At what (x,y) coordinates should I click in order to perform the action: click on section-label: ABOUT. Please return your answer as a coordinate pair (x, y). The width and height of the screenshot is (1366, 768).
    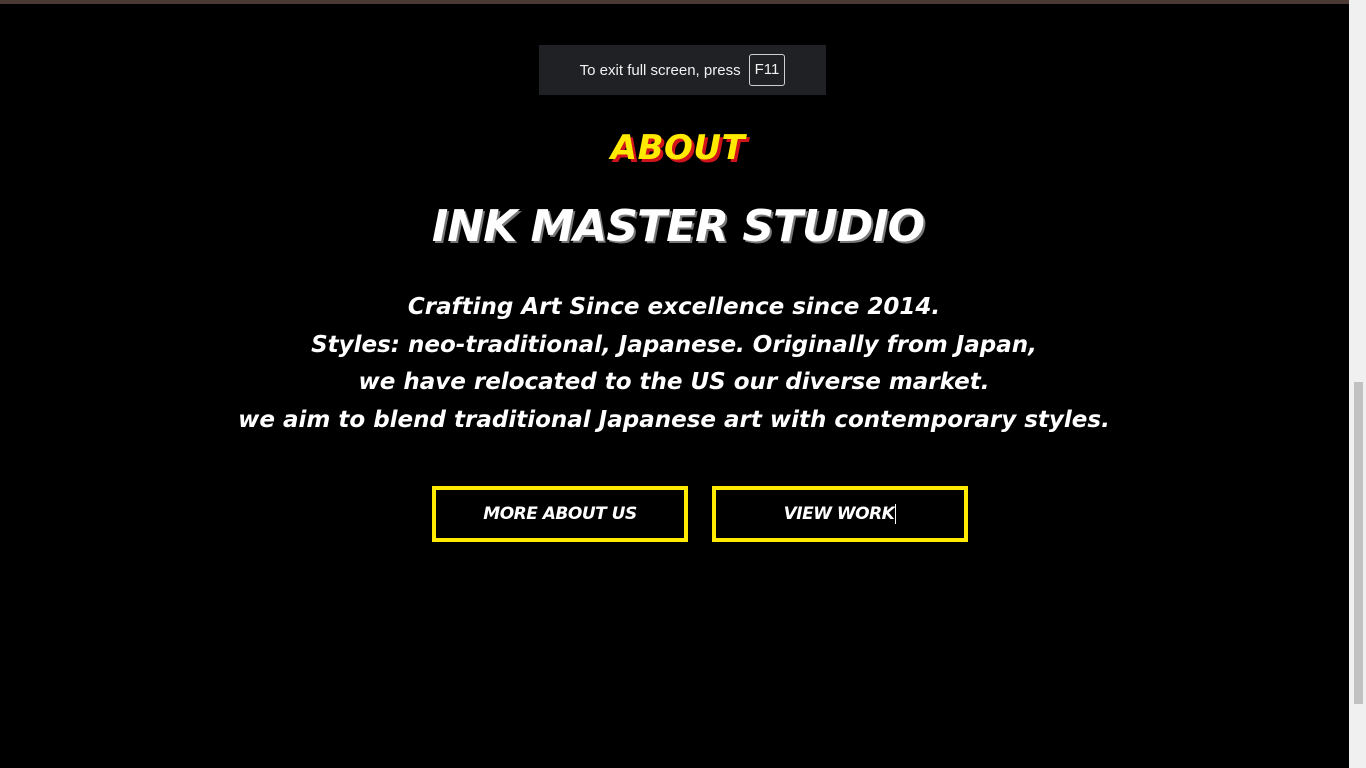
    Looking at the image, I should click on (678, 148).